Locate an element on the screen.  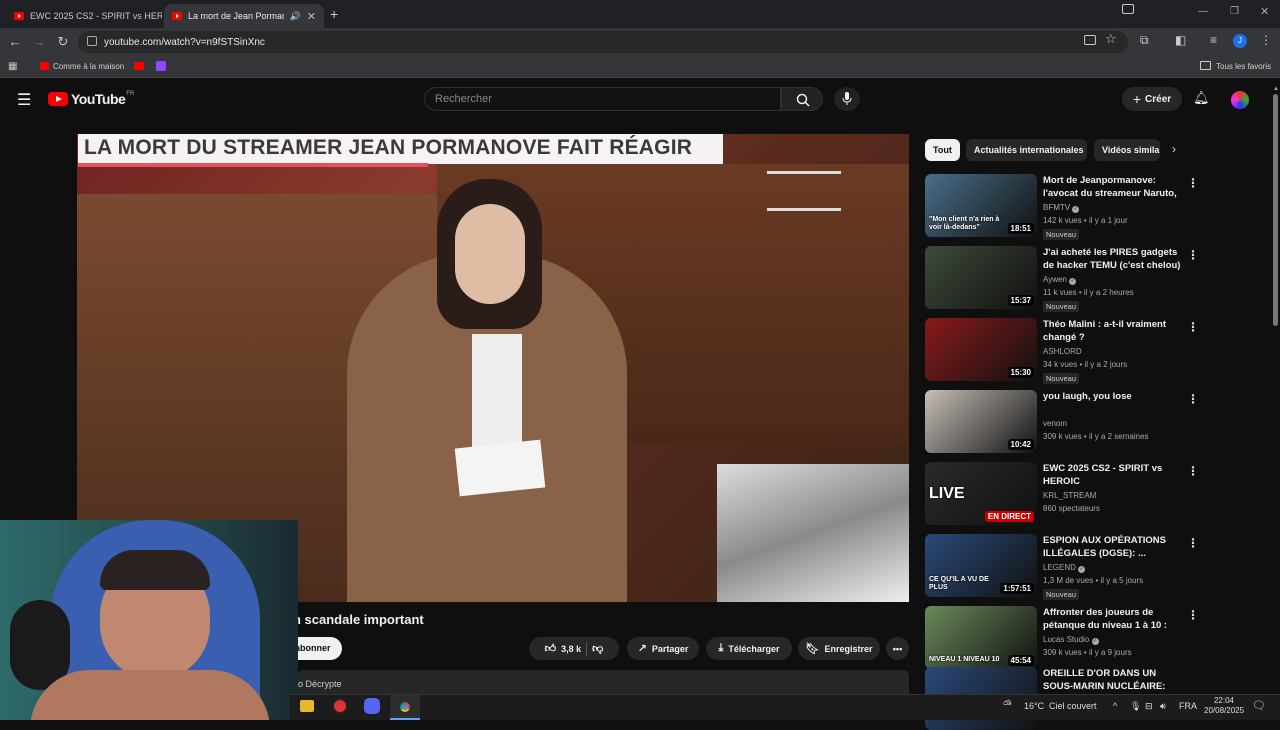
close-tab-icon: ✕ is located at coordinates (311, 16).